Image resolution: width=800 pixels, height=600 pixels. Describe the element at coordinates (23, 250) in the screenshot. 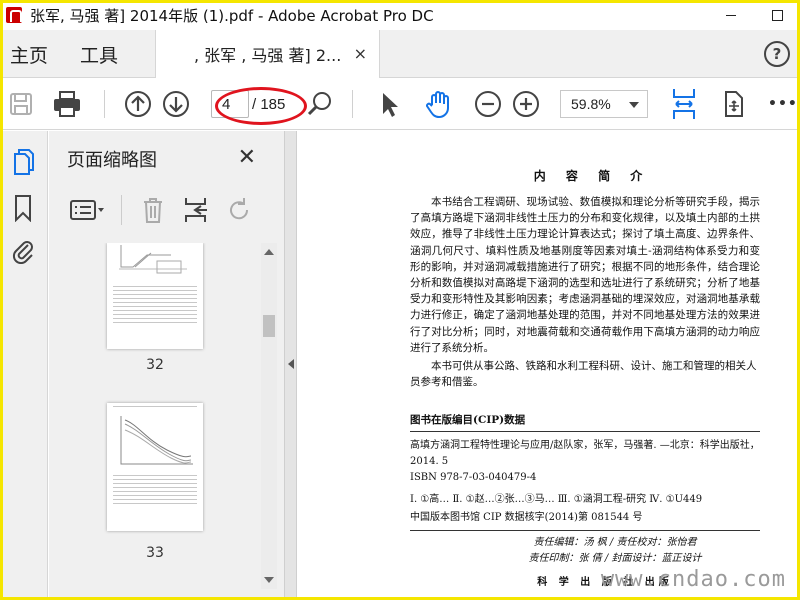

I see `attachment-icon` at that location.